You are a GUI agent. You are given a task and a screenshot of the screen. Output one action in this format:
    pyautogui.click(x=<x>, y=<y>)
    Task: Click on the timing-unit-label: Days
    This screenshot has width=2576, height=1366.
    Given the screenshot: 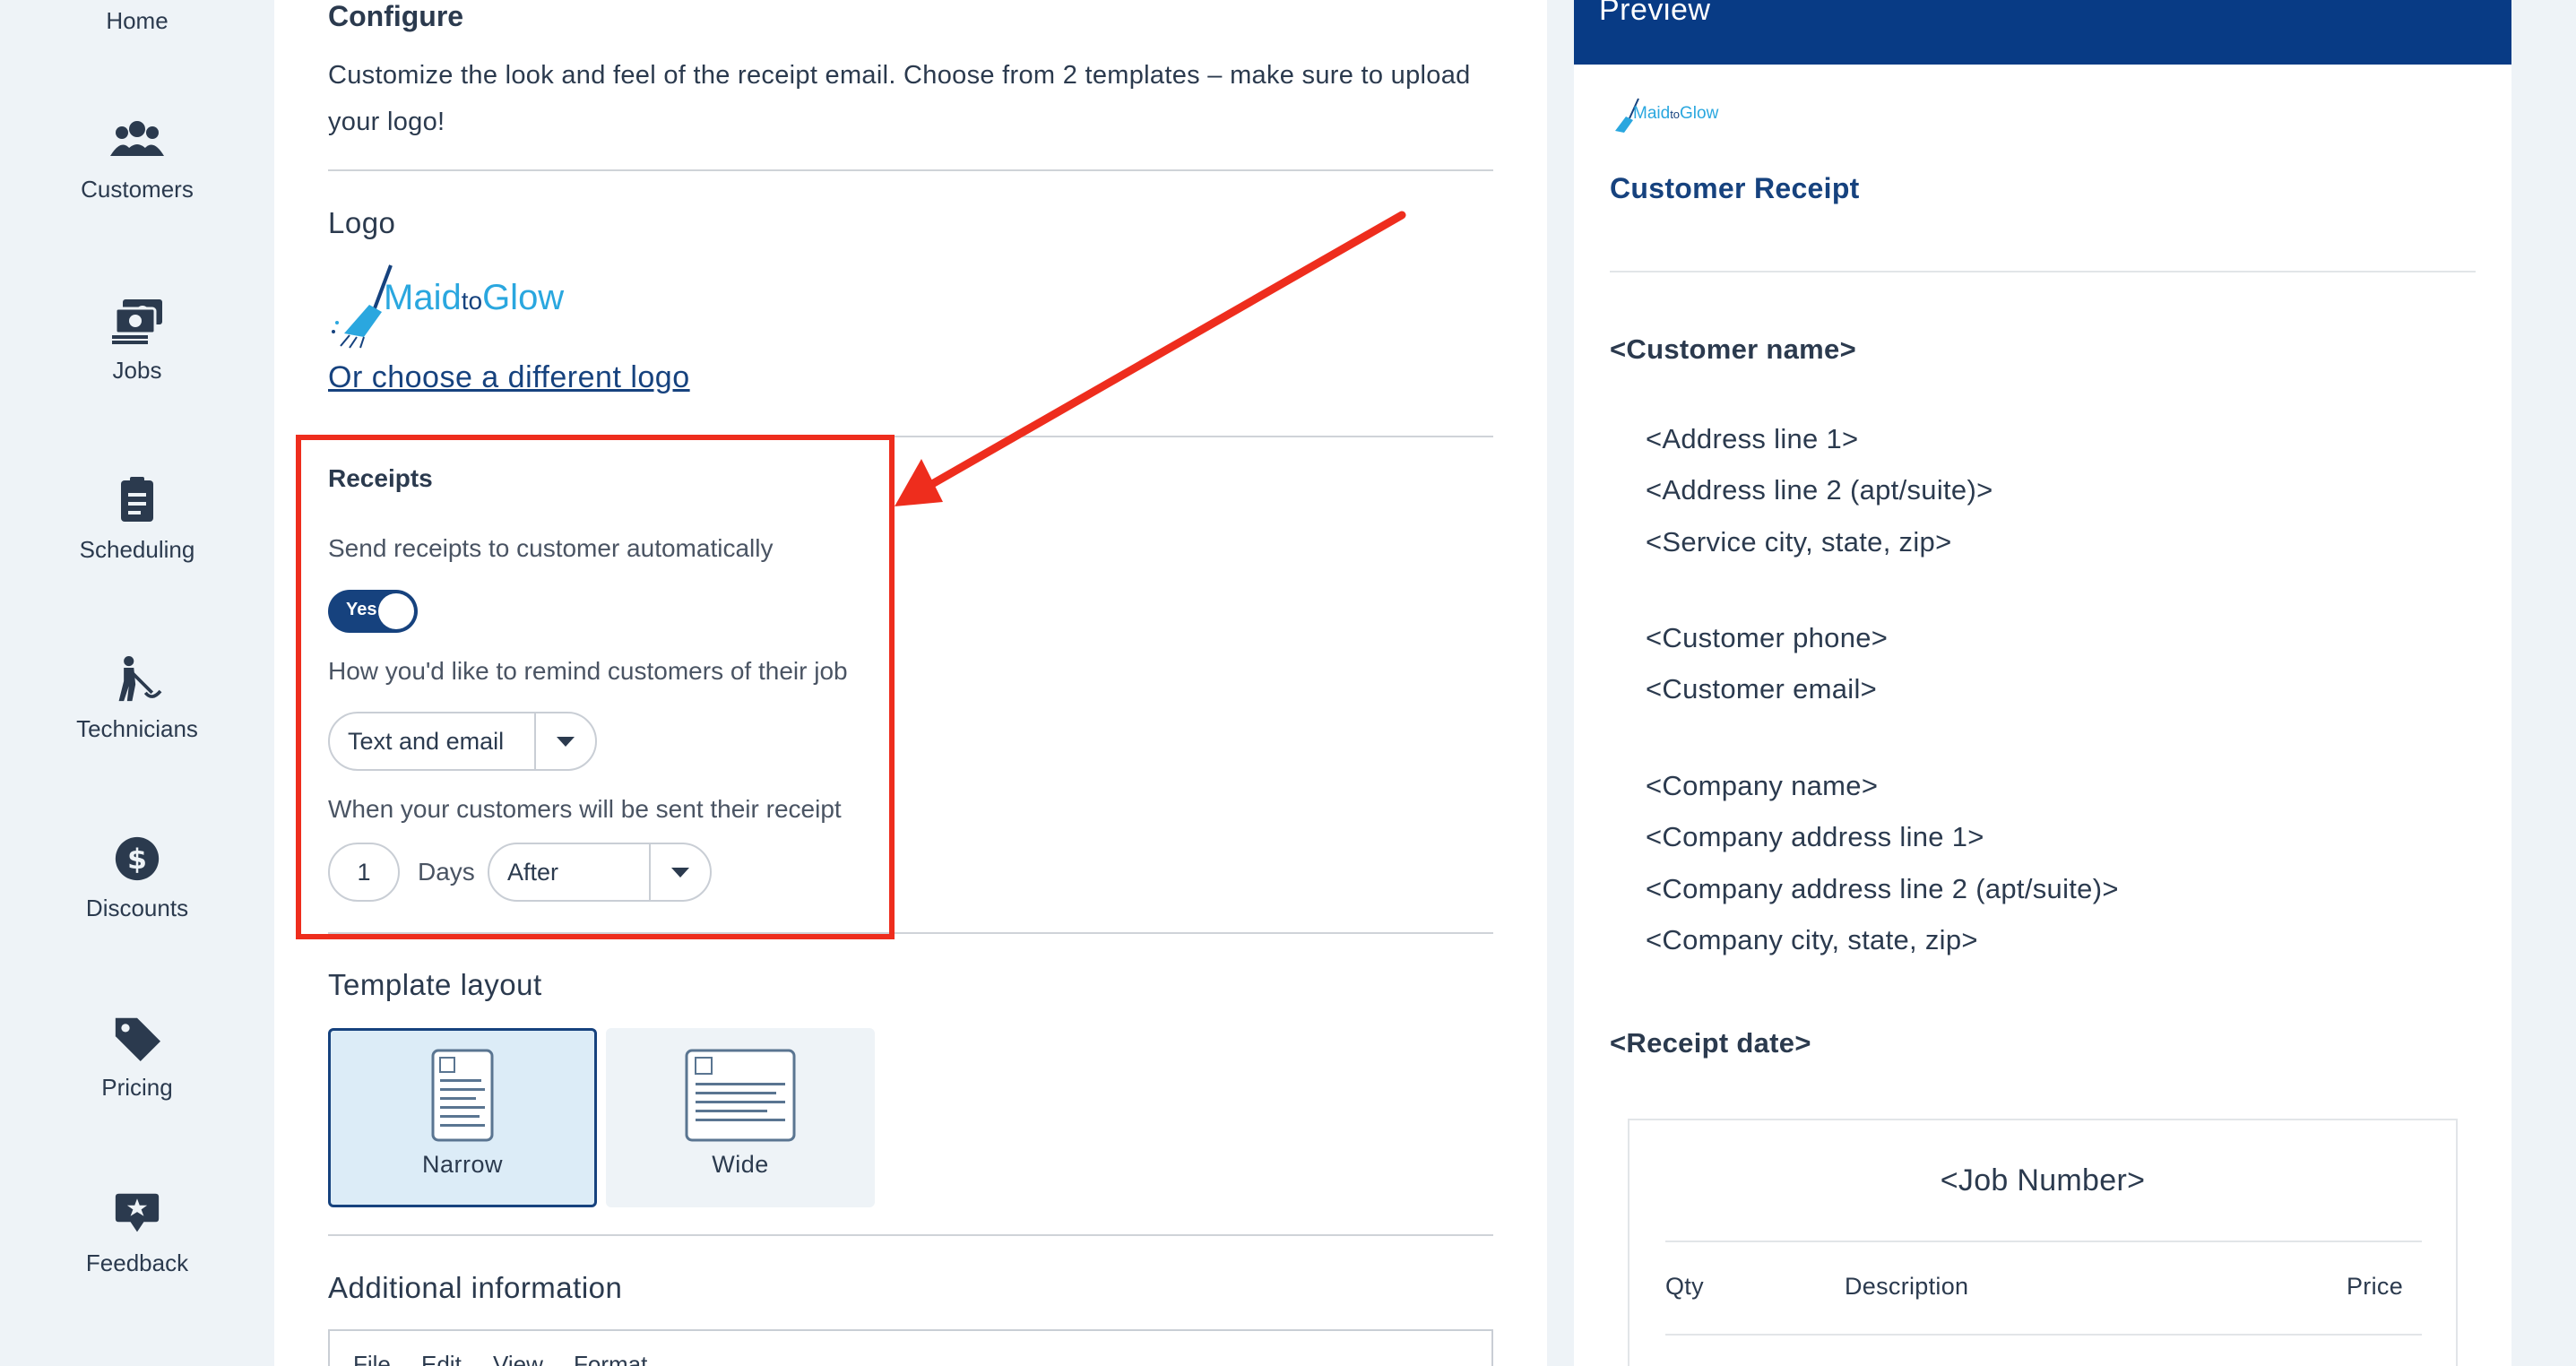 What is the action you would take?
    pyautogui.click(x=446, y=872)
    